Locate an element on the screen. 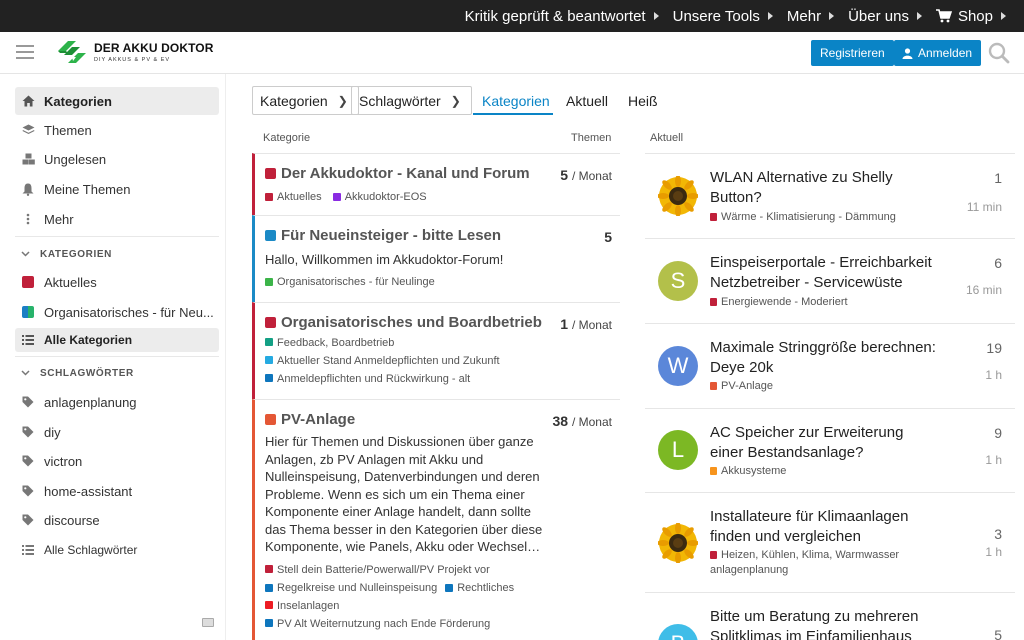 This screenshot has width=1024, height=640. login-button: Anmelden is located at coordinates (938, 53).